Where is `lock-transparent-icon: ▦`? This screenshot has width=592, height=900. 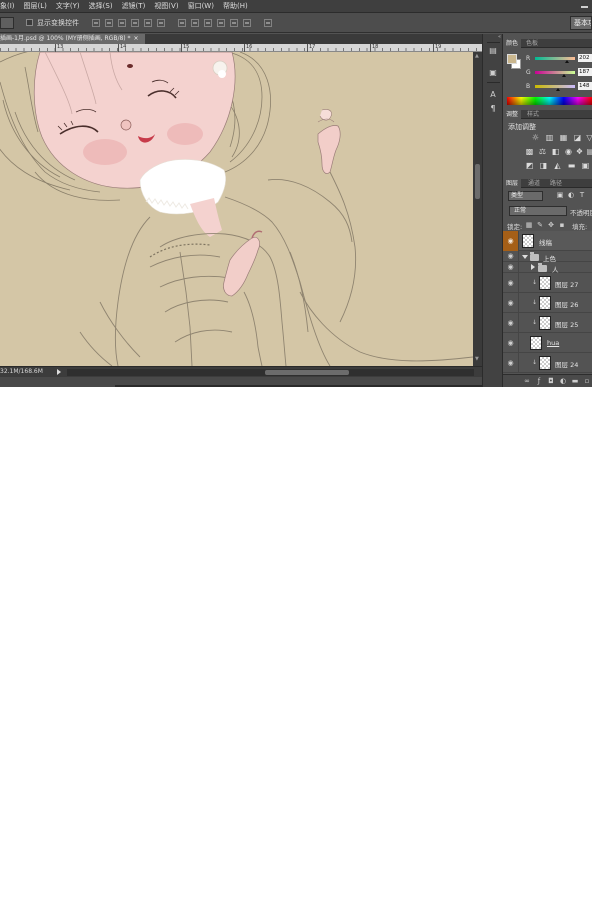 lock-transparent-icon: ▦ is located at coordinates (529, 225).